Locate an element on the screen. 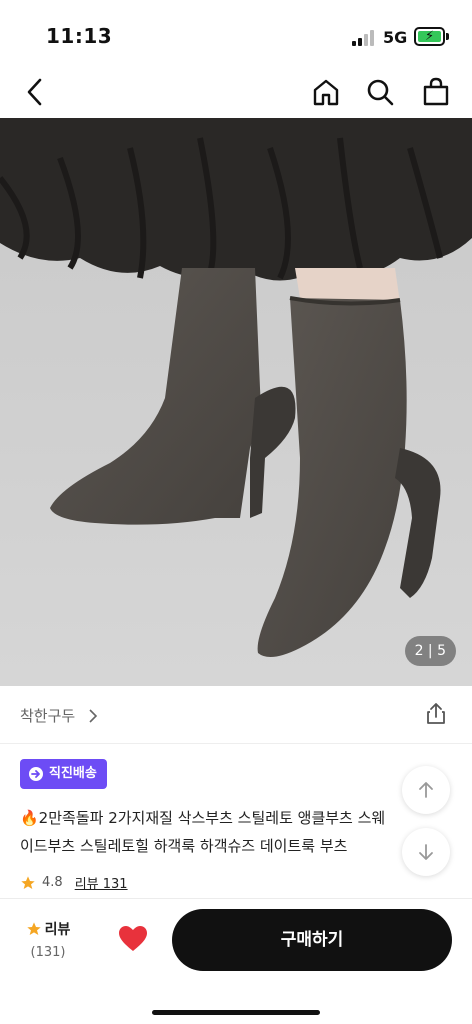  brand-row: 착한구두 is located at coordinates (236, 715).